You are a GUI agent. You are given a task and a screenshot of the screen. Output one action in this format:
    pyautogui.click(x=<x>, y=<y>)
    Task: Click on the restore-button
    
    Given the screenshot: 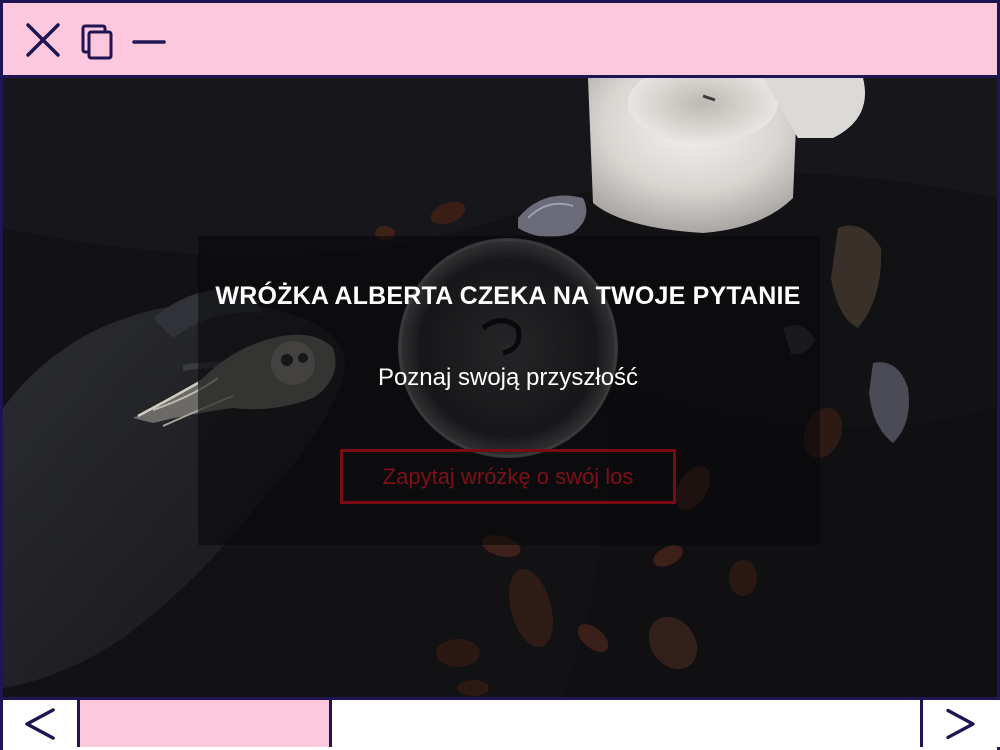 What is the action you would take?
    pyautogui.click(x=97, y=40)
    